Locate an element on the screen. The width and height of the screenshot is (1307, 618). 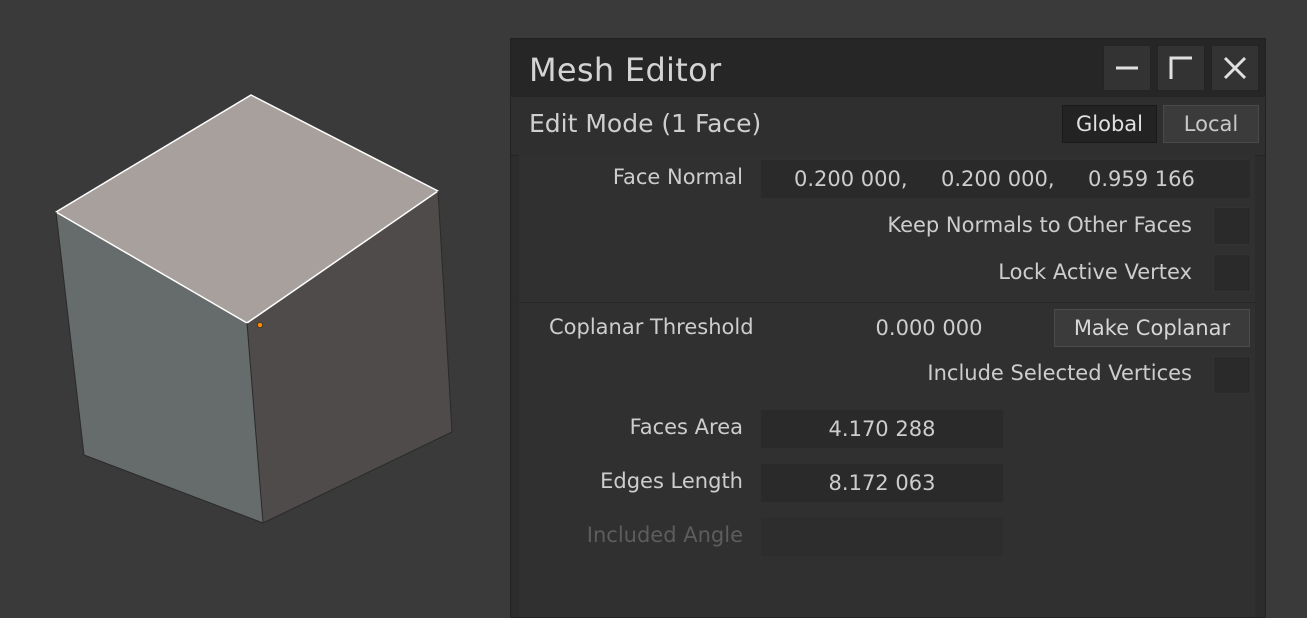
minimize-button is located at coordinates (1127, 68).